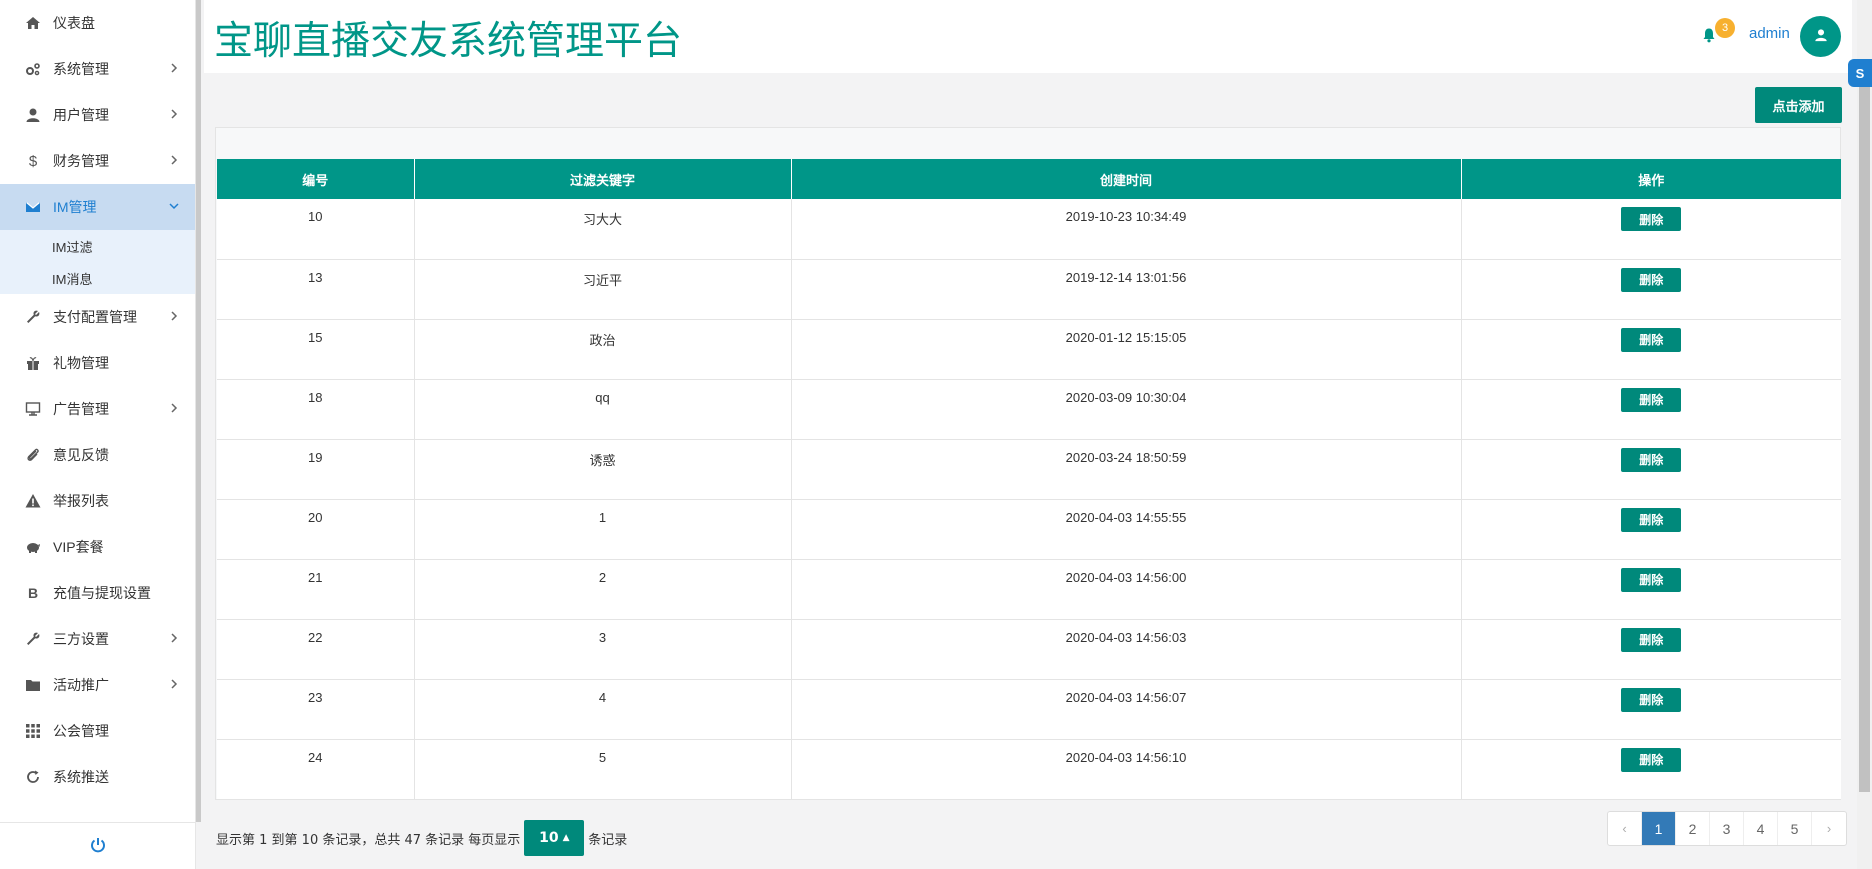 The width and height of the screenshot is (1872, 869). Describe the element at coordinates (97, 207) in the screenshot. I see `sidebar-item-im: IM管理` at that location.